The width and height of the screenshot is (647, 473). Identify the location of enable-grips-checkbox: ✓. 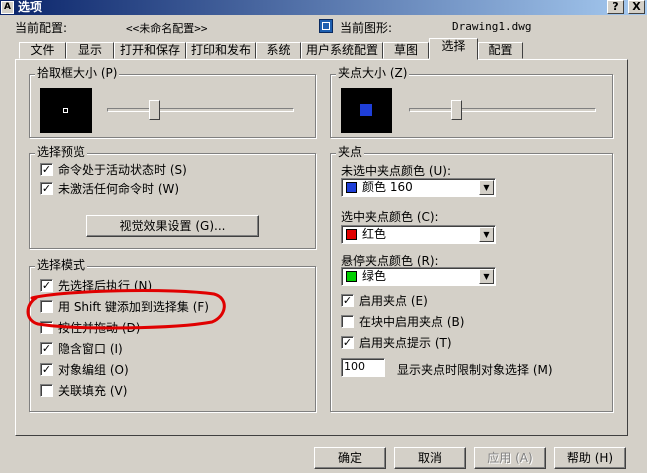
(347, 300).